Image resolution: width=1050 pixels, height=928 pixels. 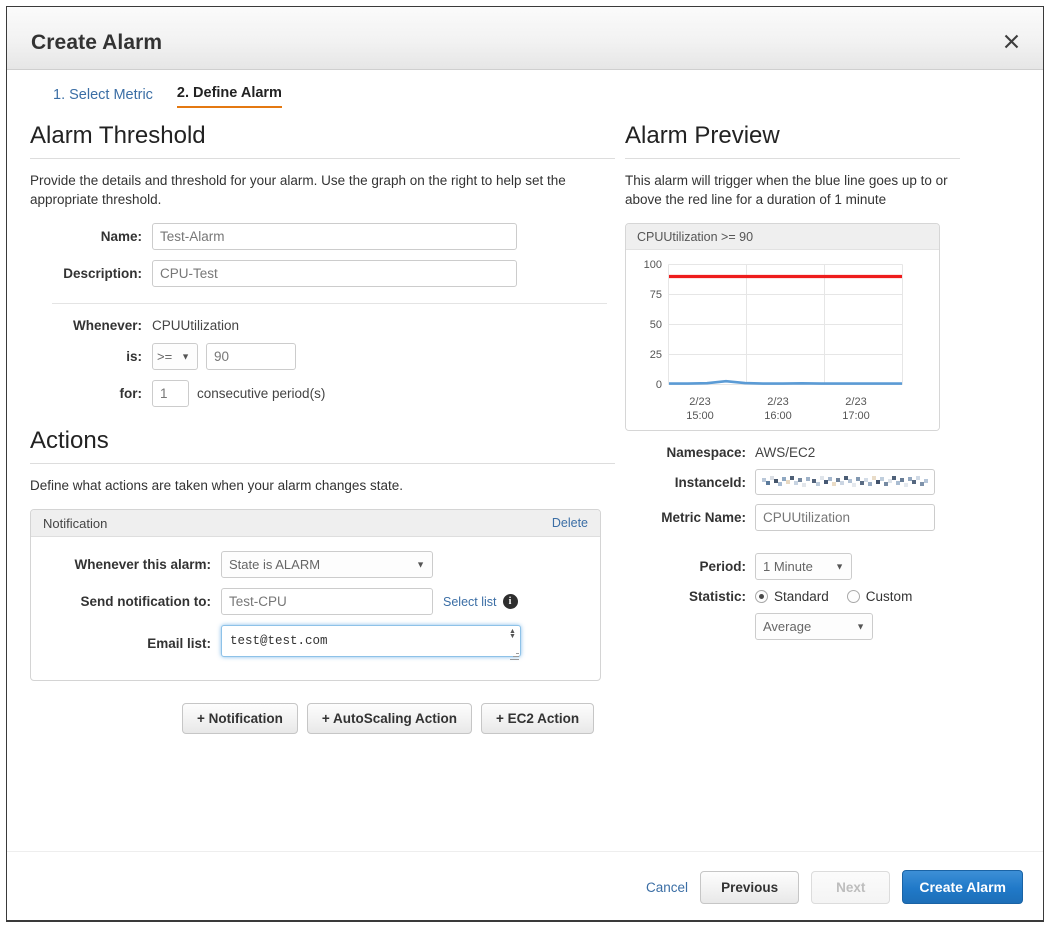 What do you see at coordinates (315, 523) in the screenshot?
I see `notification-panel-header: Notification Delete` at bounding box center [315, 523].